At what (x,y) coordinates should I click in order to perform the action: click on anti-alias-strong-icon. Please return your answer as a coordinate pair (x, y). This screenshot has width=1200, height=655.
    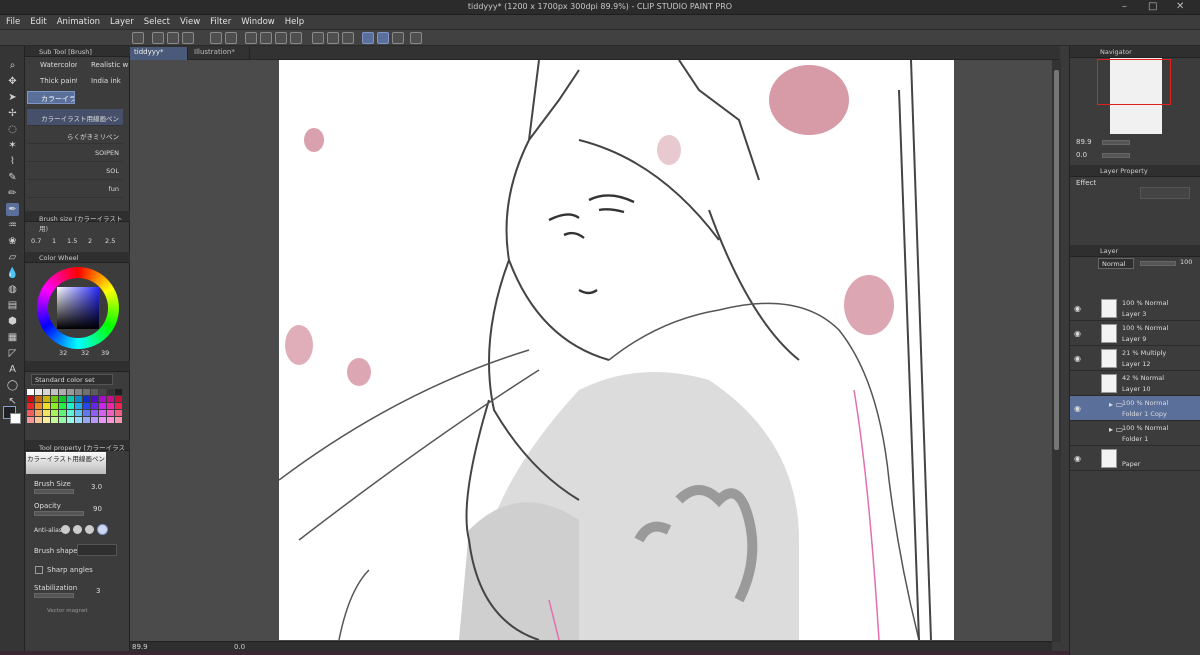
    Looking at the image, I should click on (102, 529).